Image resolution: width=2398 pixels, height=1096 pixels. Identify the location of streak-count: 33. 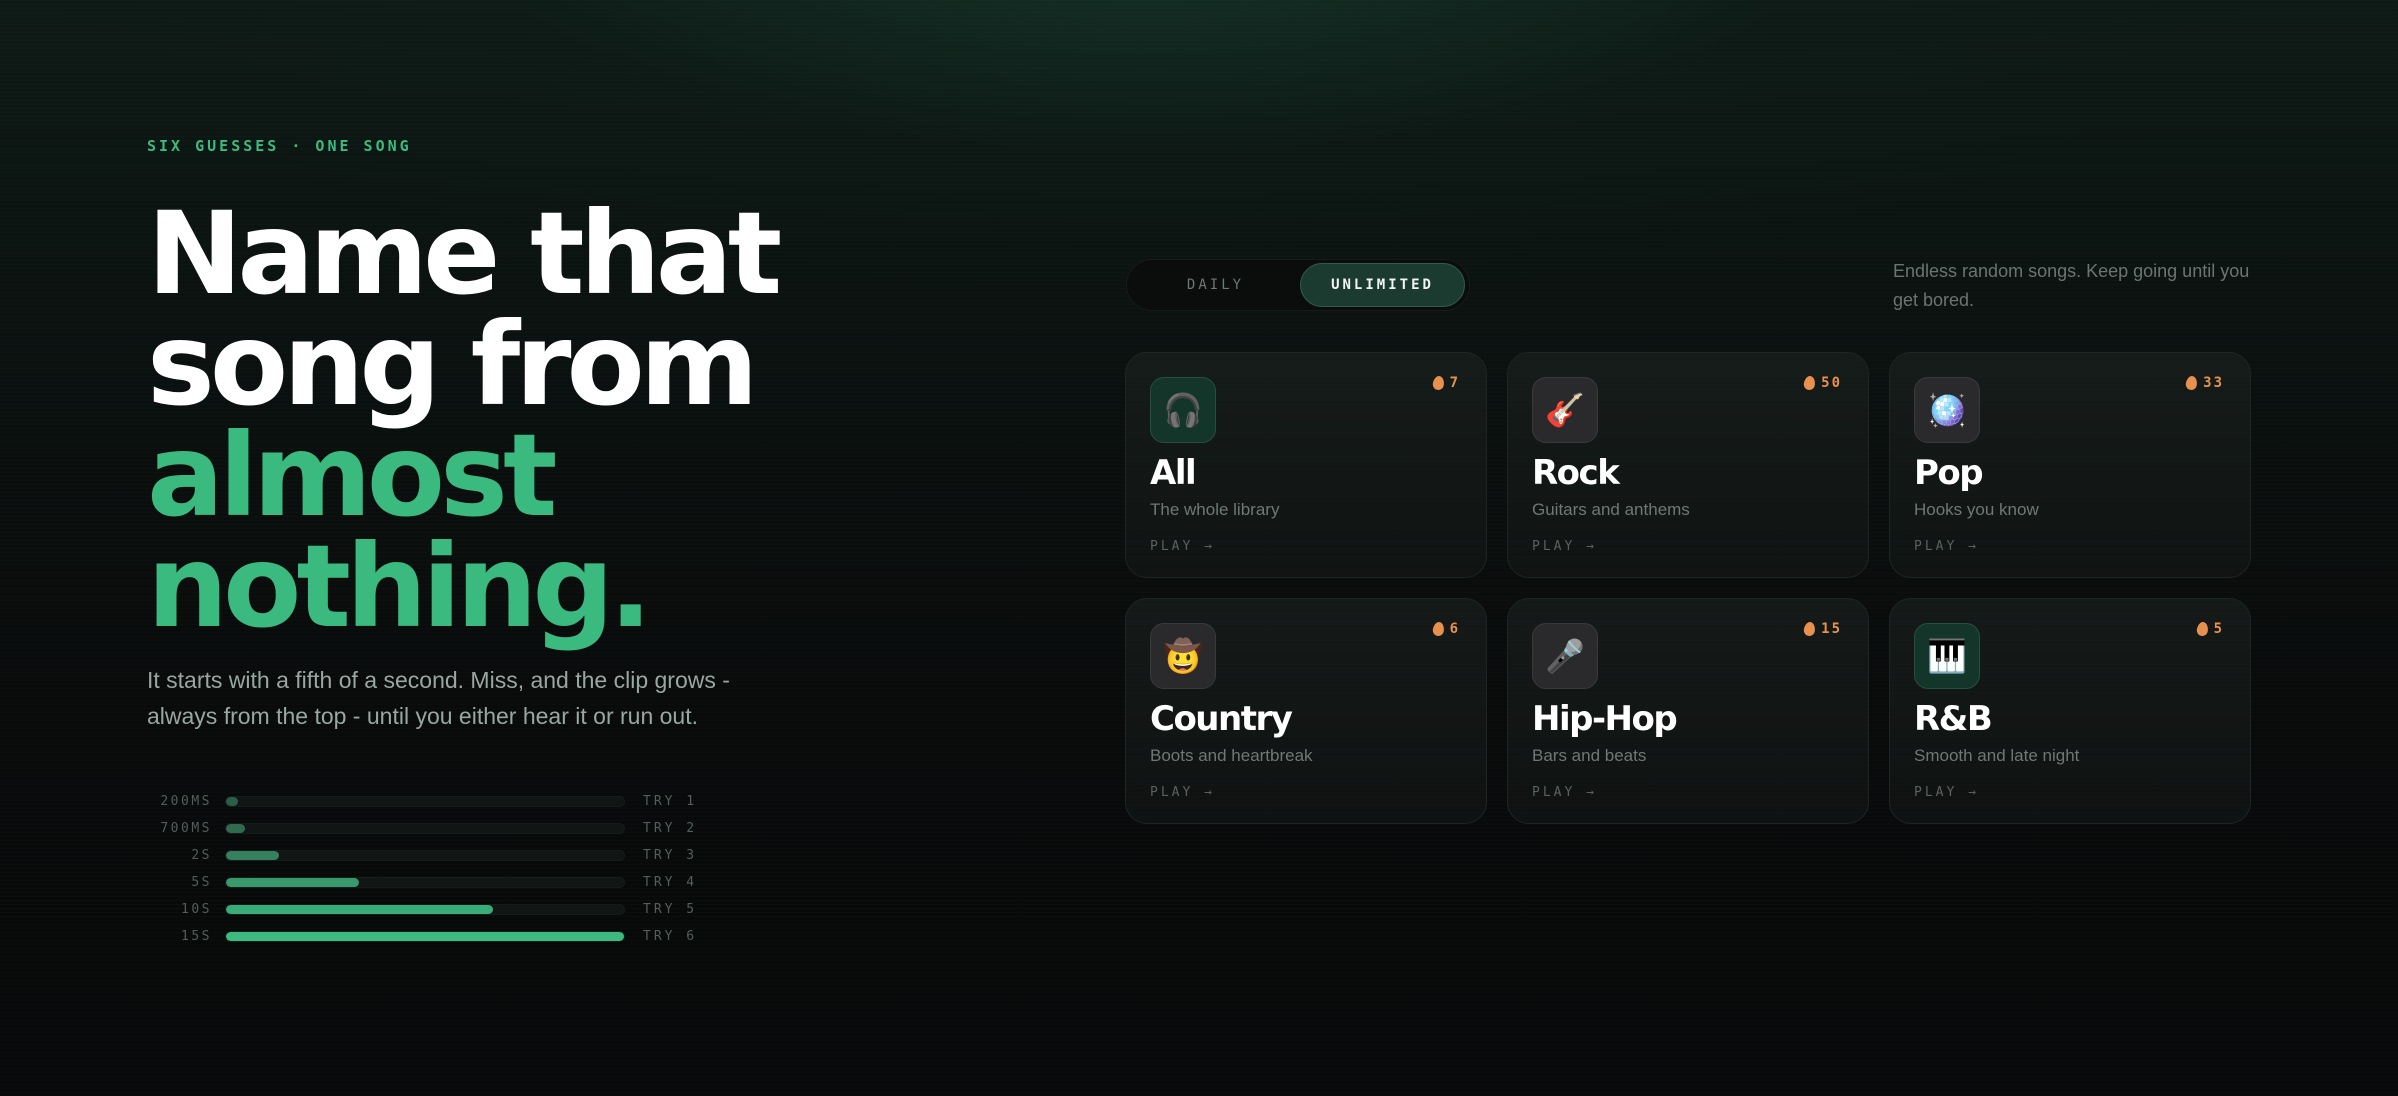
(2213, 383).